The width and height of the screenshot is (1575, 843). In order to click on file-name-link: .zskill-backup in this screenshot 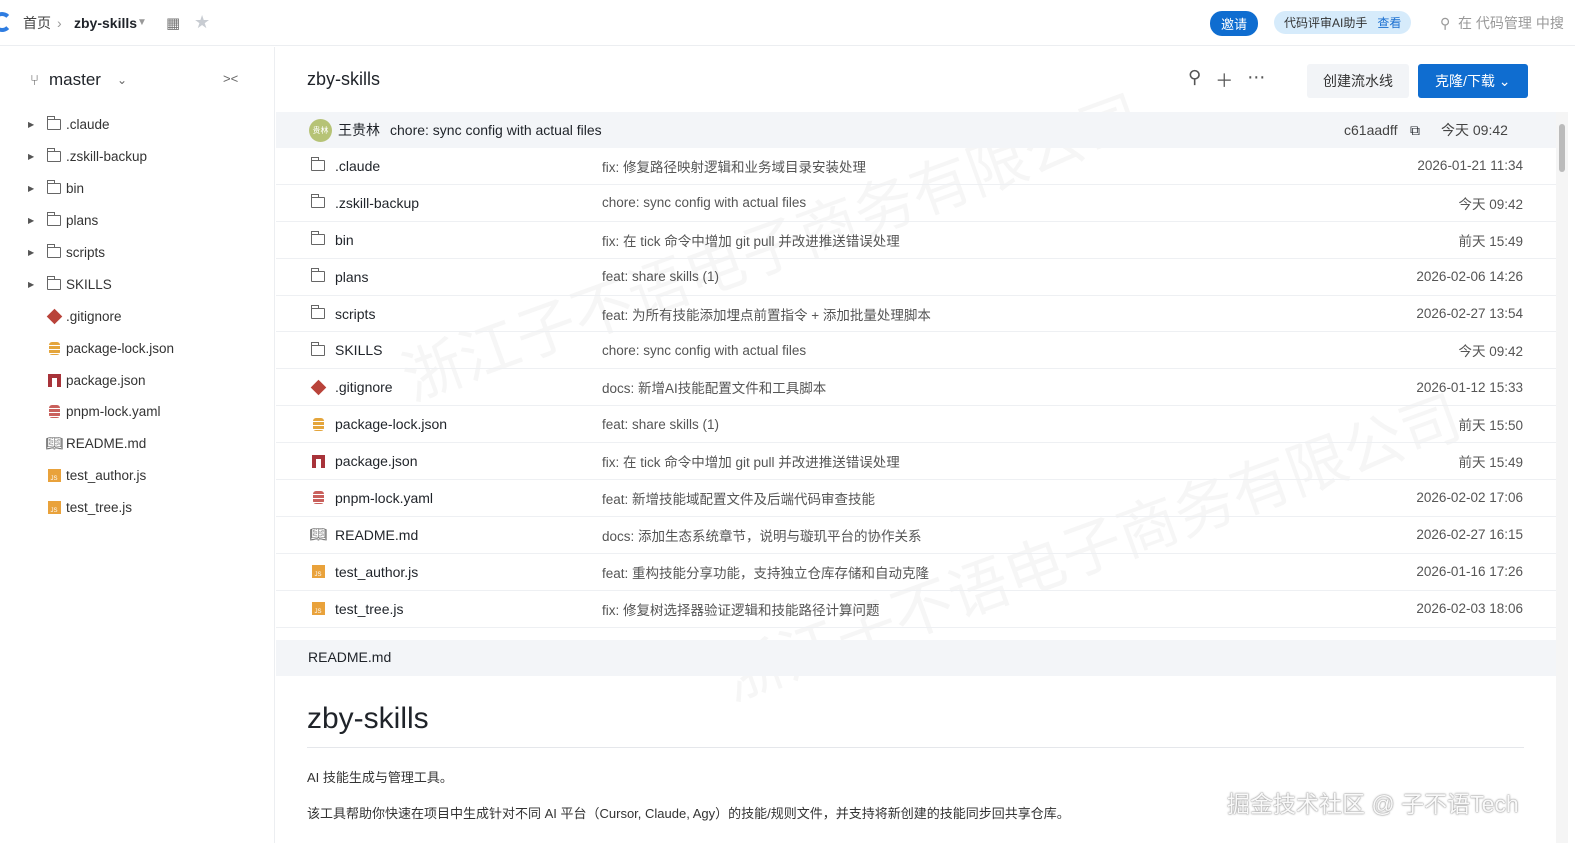, I will do `click(377, 203)`.